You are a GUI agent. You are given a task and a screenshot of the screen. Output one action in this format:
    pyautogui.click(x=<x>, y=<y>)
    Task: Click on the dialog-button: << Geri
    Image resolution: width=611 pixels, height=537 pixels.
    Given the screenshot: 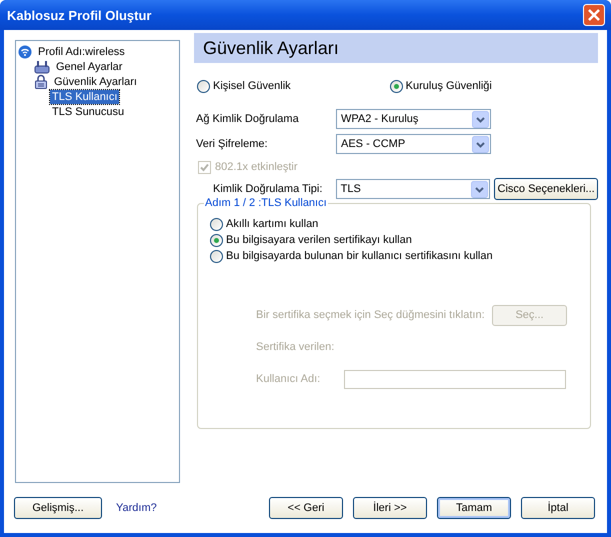 What is the action you would take?
    pyautogui.click(x=306, y=508)
    